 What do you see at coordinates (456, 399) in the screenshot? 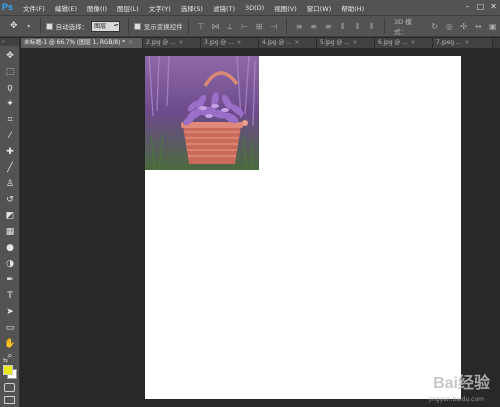
I see `watermark-url: jingyan.baidu.com` at bounding box center [456, 399].